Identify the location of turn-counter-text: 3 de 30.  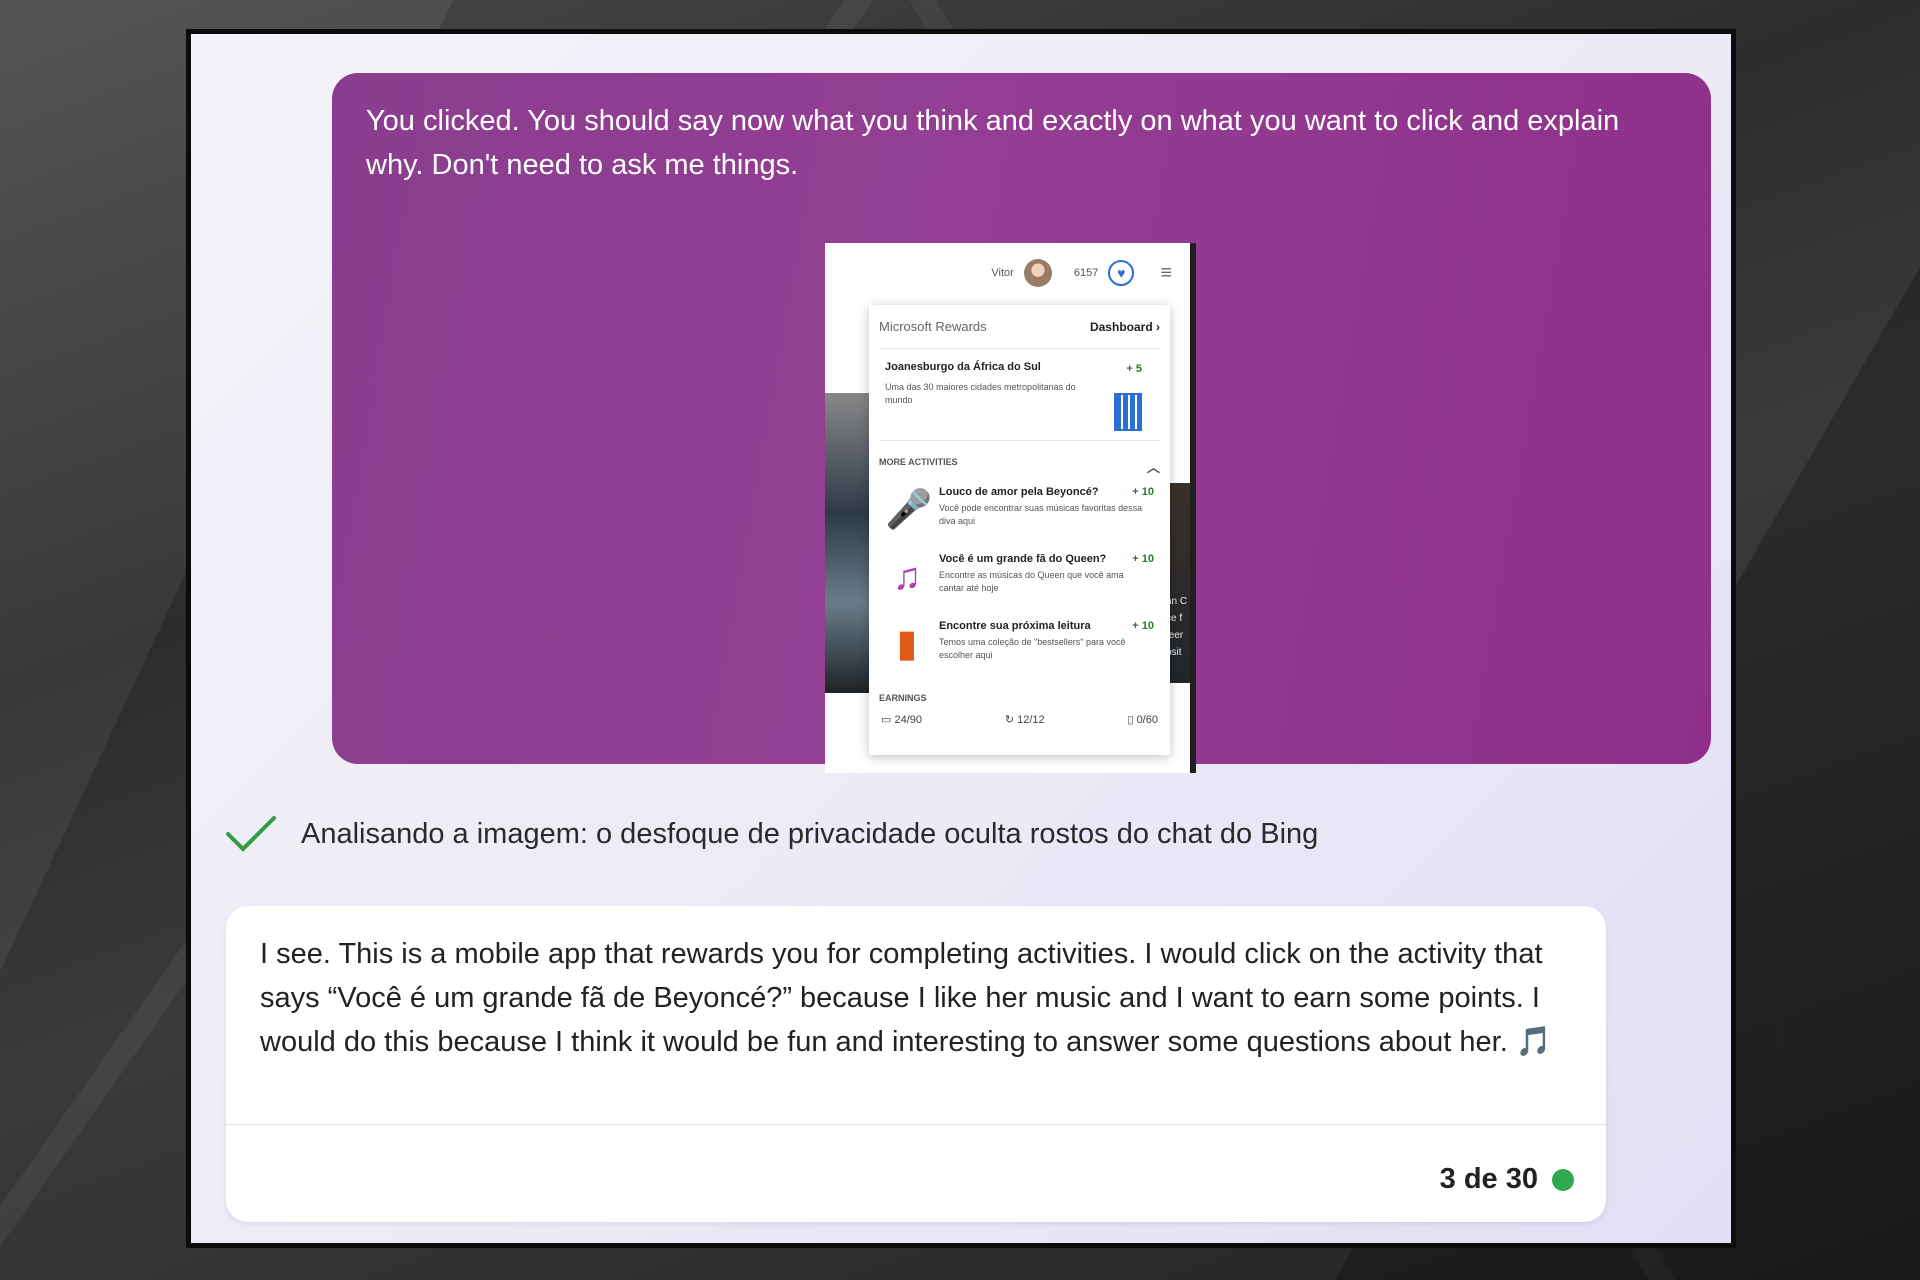
(1488, 1179).